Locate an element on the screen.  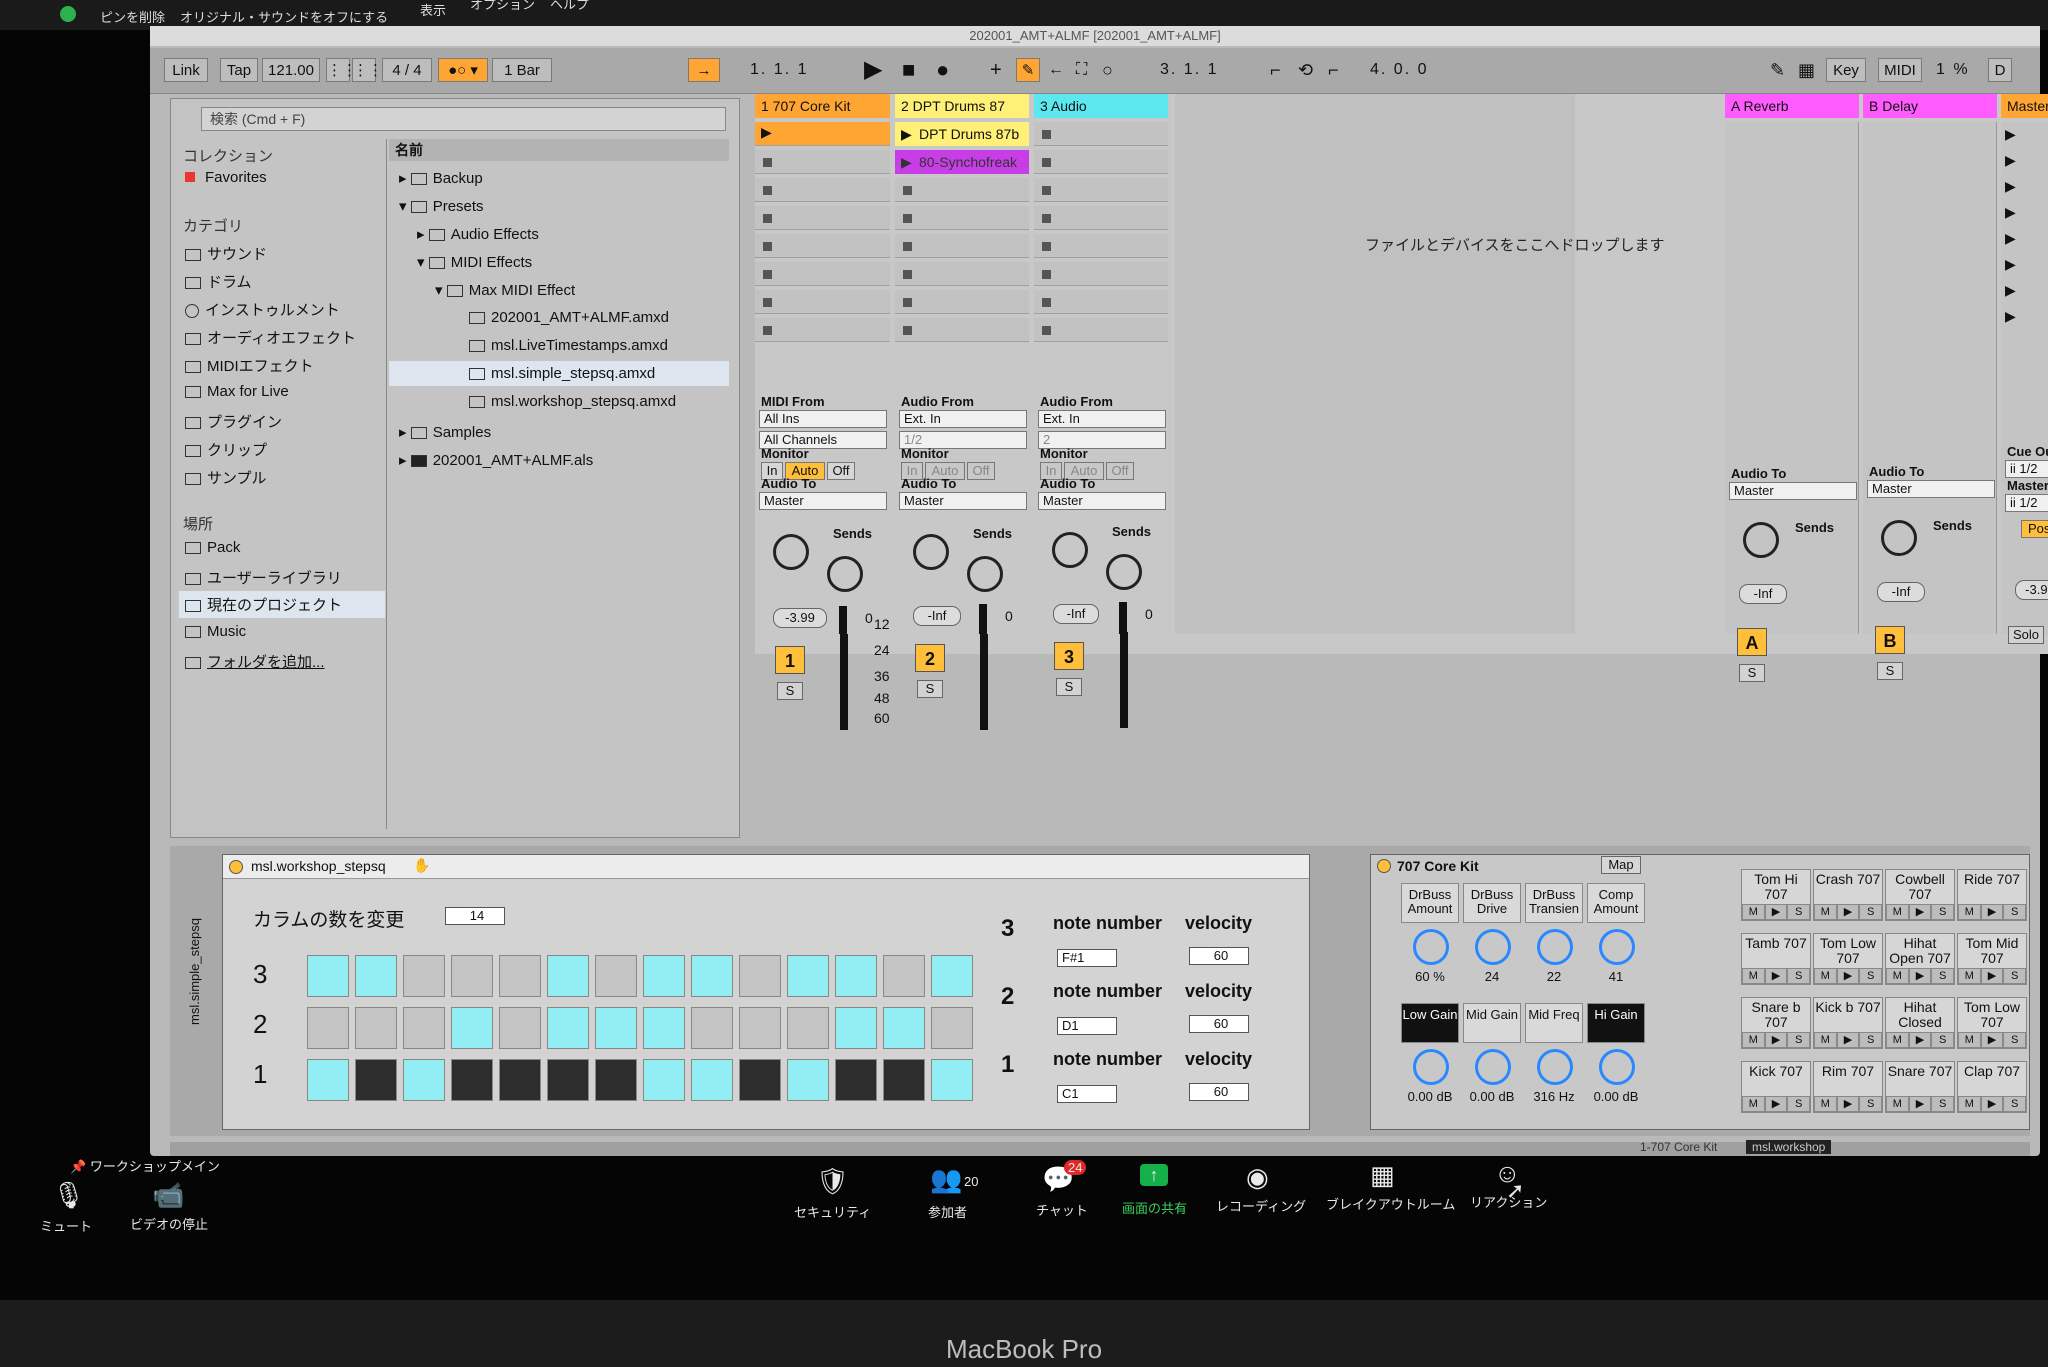
d-button: D is located at coordinates (2000, 70).